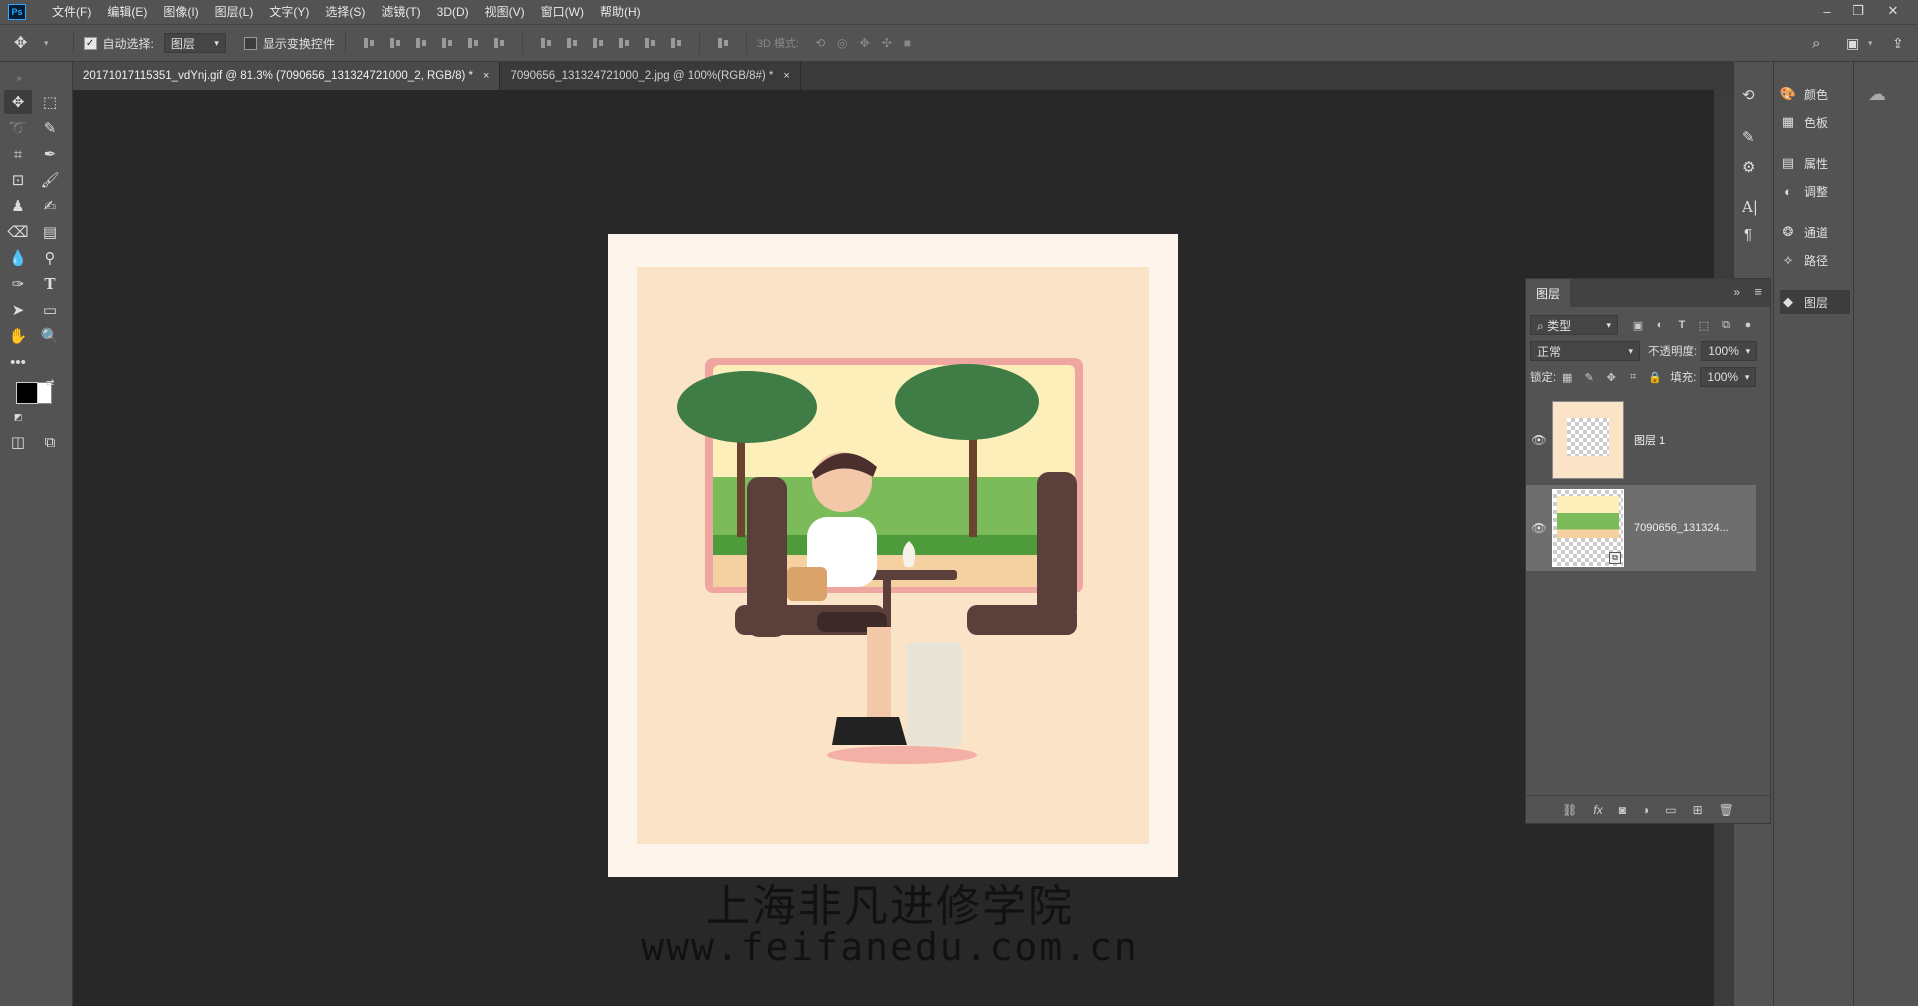 The height and width of the screenshot is (1006, 1918). Describe the element at coordinates (907, 43) in the screenshot. I see `3d-scale-icon: ■` at that location.